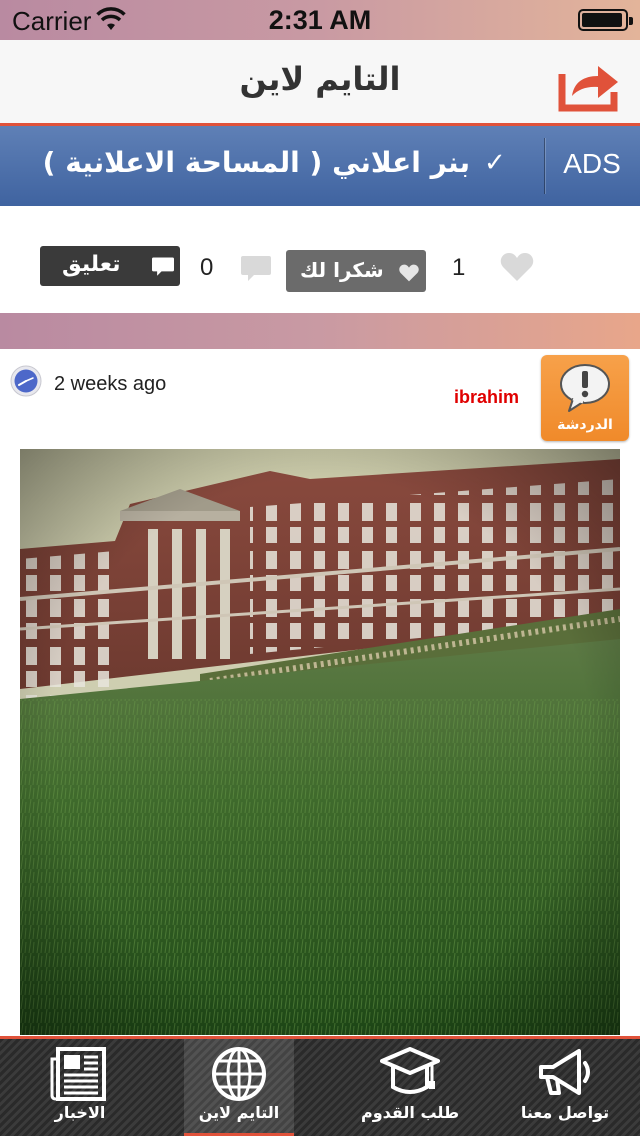 This screenshot has height=1136, width=640. Describe the element at coordinates (592, 163) in the screenshot. I see `ads-label: ADS` at that location.